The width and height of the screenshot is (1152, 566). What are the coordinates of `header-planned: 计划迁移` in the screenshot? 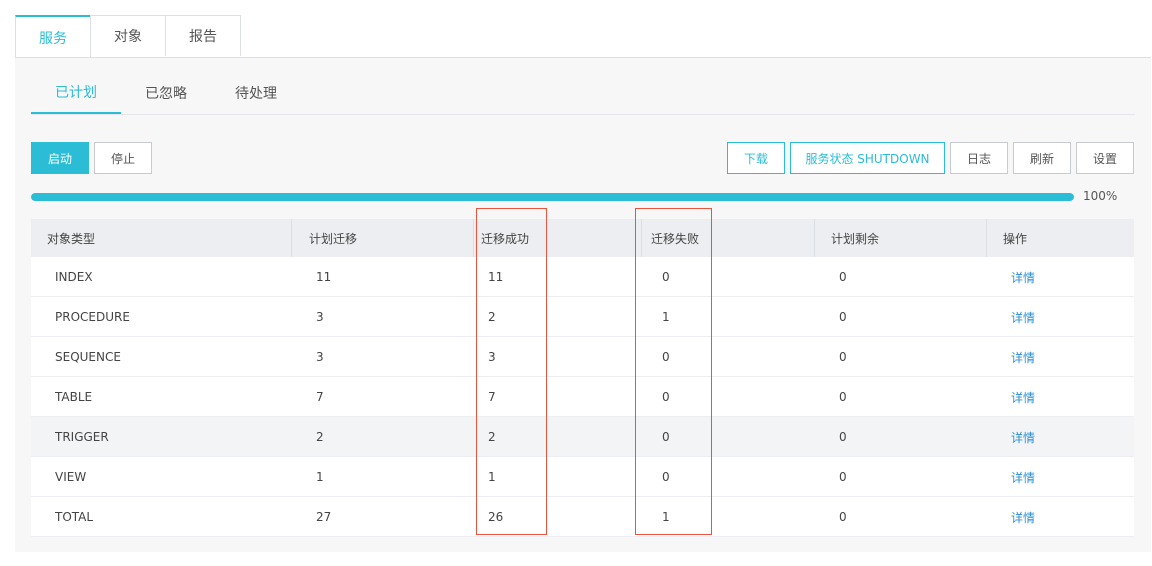 It's located at (383, 238).